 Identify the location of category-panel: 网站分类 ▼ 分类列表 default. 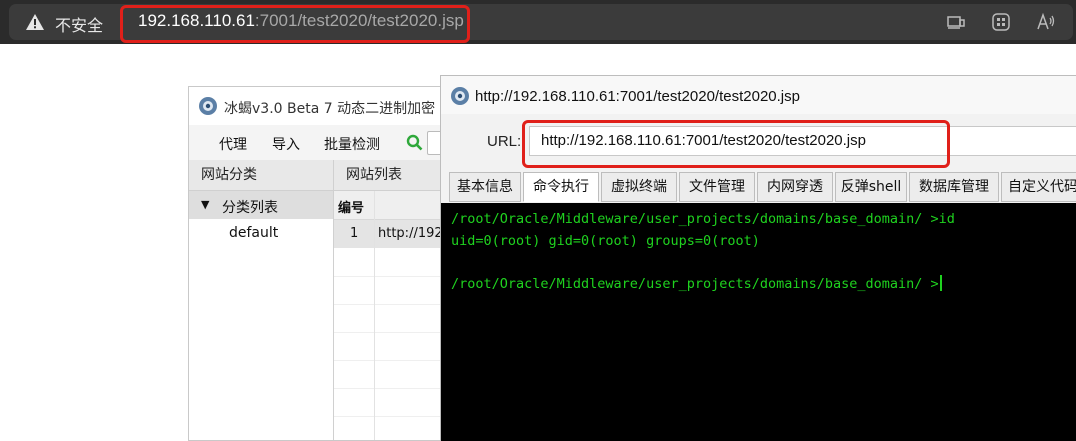
(261, 300).